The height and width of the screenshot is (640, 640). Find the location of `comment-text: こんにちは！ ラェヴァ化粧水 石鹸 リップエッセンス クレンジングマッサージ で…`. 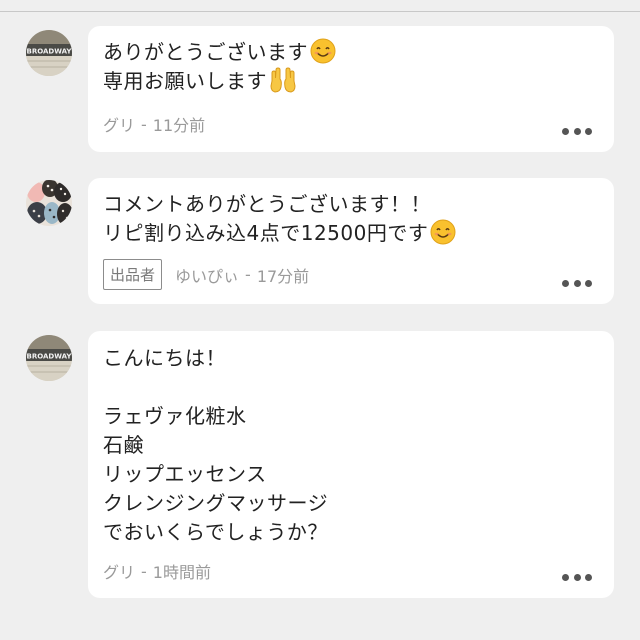

comment-text: こんにちは！ ラェヴァ化粧水 石鹸 リップエッセンス クレンジングマッサージ で… is located at coordinates (216, 445).